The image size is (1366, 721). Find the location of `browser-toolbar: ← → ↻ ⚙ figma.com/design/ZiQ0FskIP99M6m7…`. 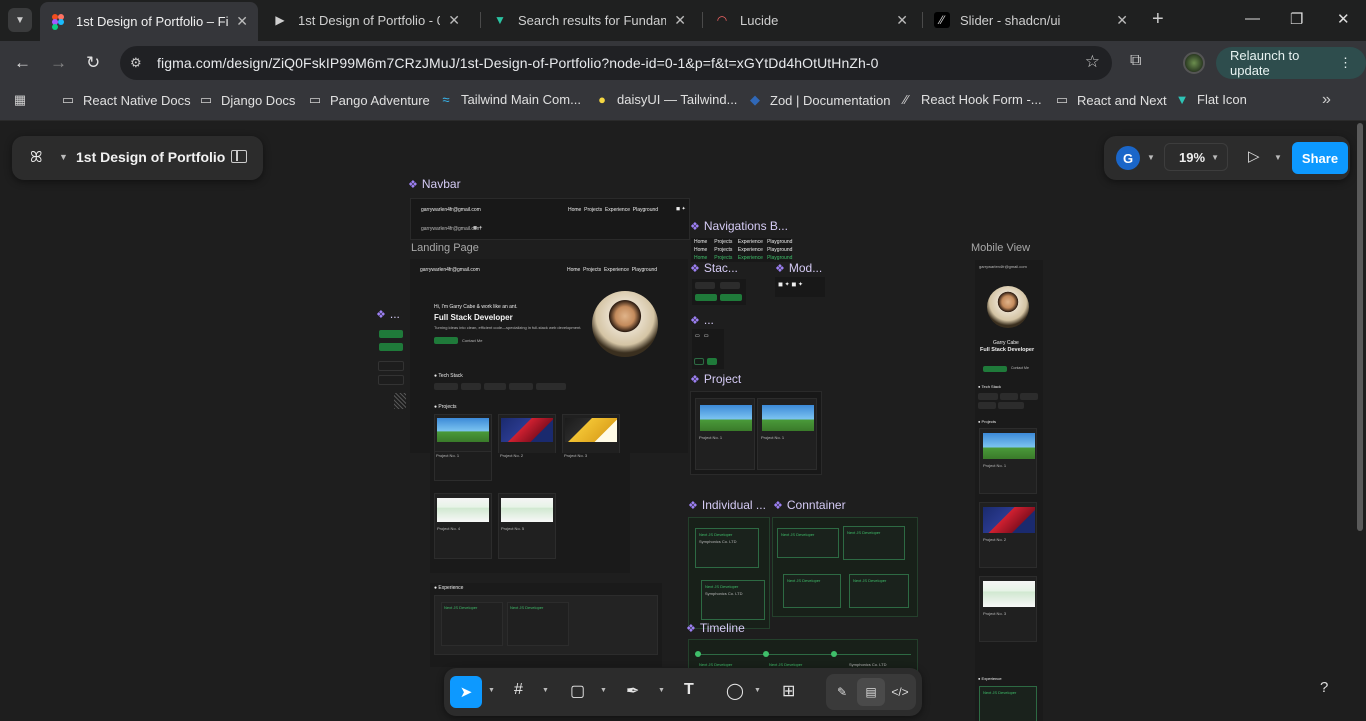

browser-toolbar: ← → ↻ ⚙ figma.com/design/ZiQ0FskIP99M6m7… is located at coordinates (683, 63).